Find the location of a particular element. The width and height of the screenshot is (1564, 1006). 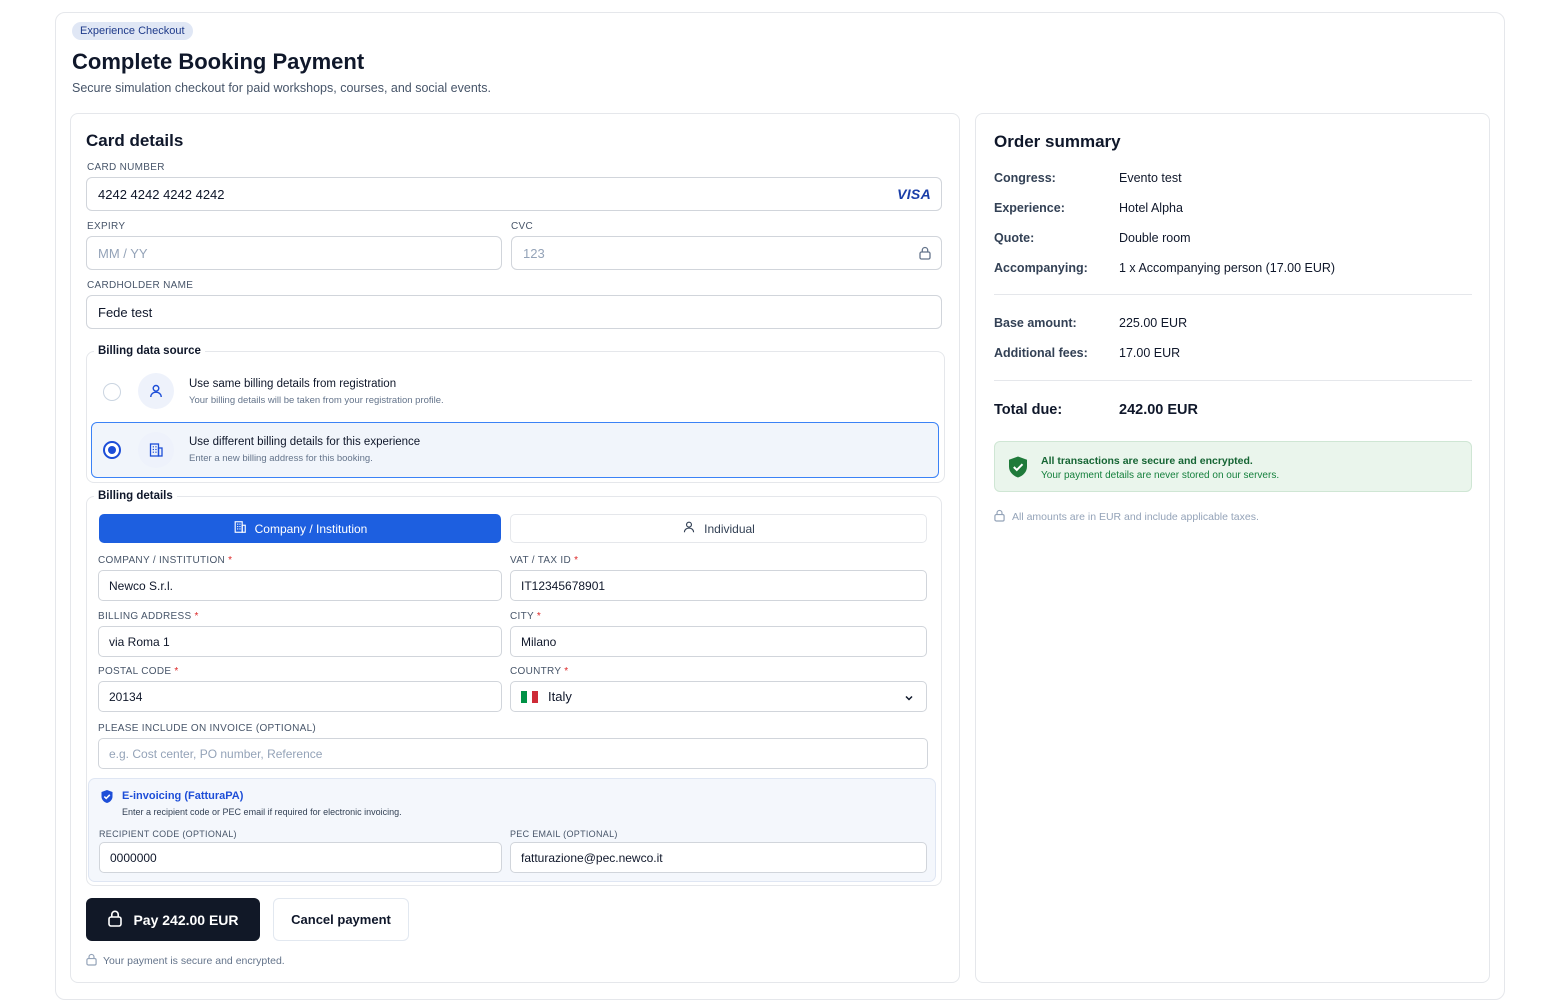

postal-label: POSTAL CODE * is located at coordinates (138, 671).